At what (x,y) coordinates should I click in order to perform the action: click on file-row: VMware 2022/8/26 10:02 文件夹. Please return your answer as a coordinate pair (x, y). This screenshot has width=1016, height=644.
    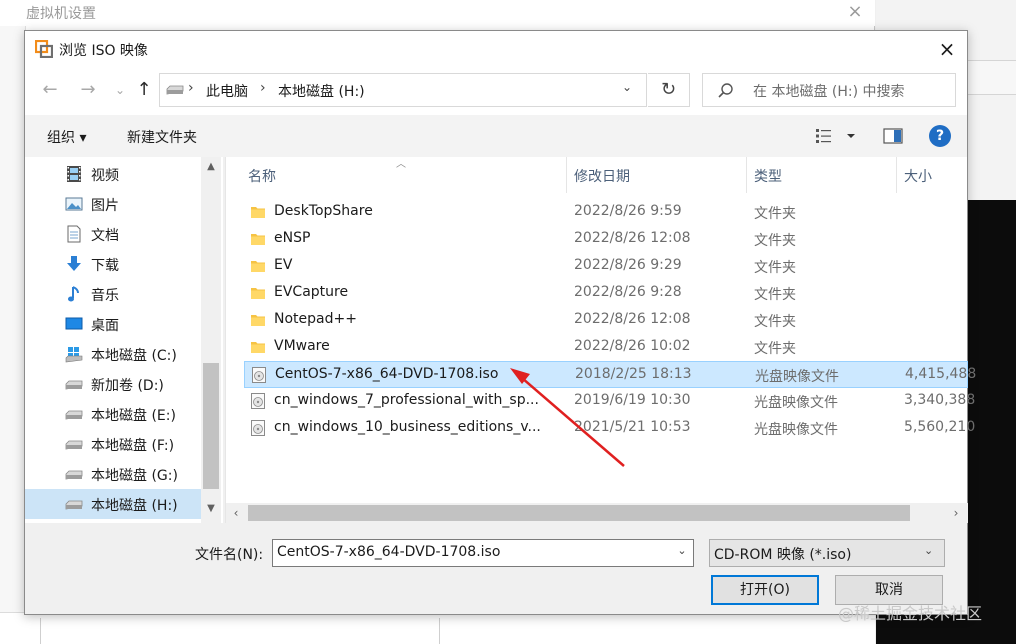
    Looking at the image, I should click on (606, 347).